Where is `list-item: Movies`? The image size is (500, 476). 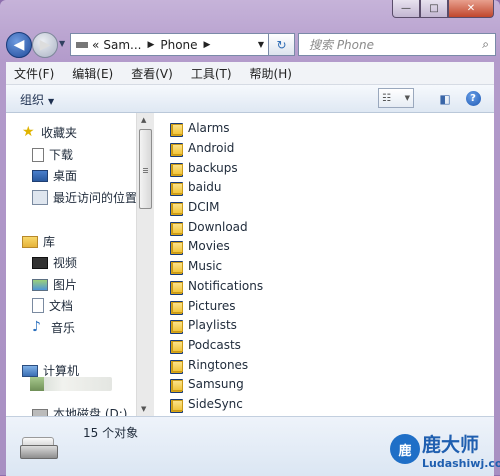
list-item: Movies is located at coordinates (200, 247).